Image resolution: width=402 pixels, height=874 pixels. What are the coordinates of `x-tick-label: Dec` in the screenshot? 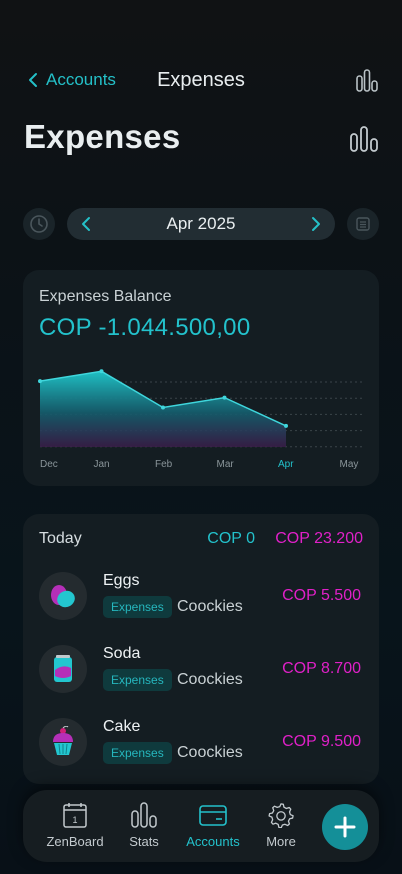 It's located at (49, 464).